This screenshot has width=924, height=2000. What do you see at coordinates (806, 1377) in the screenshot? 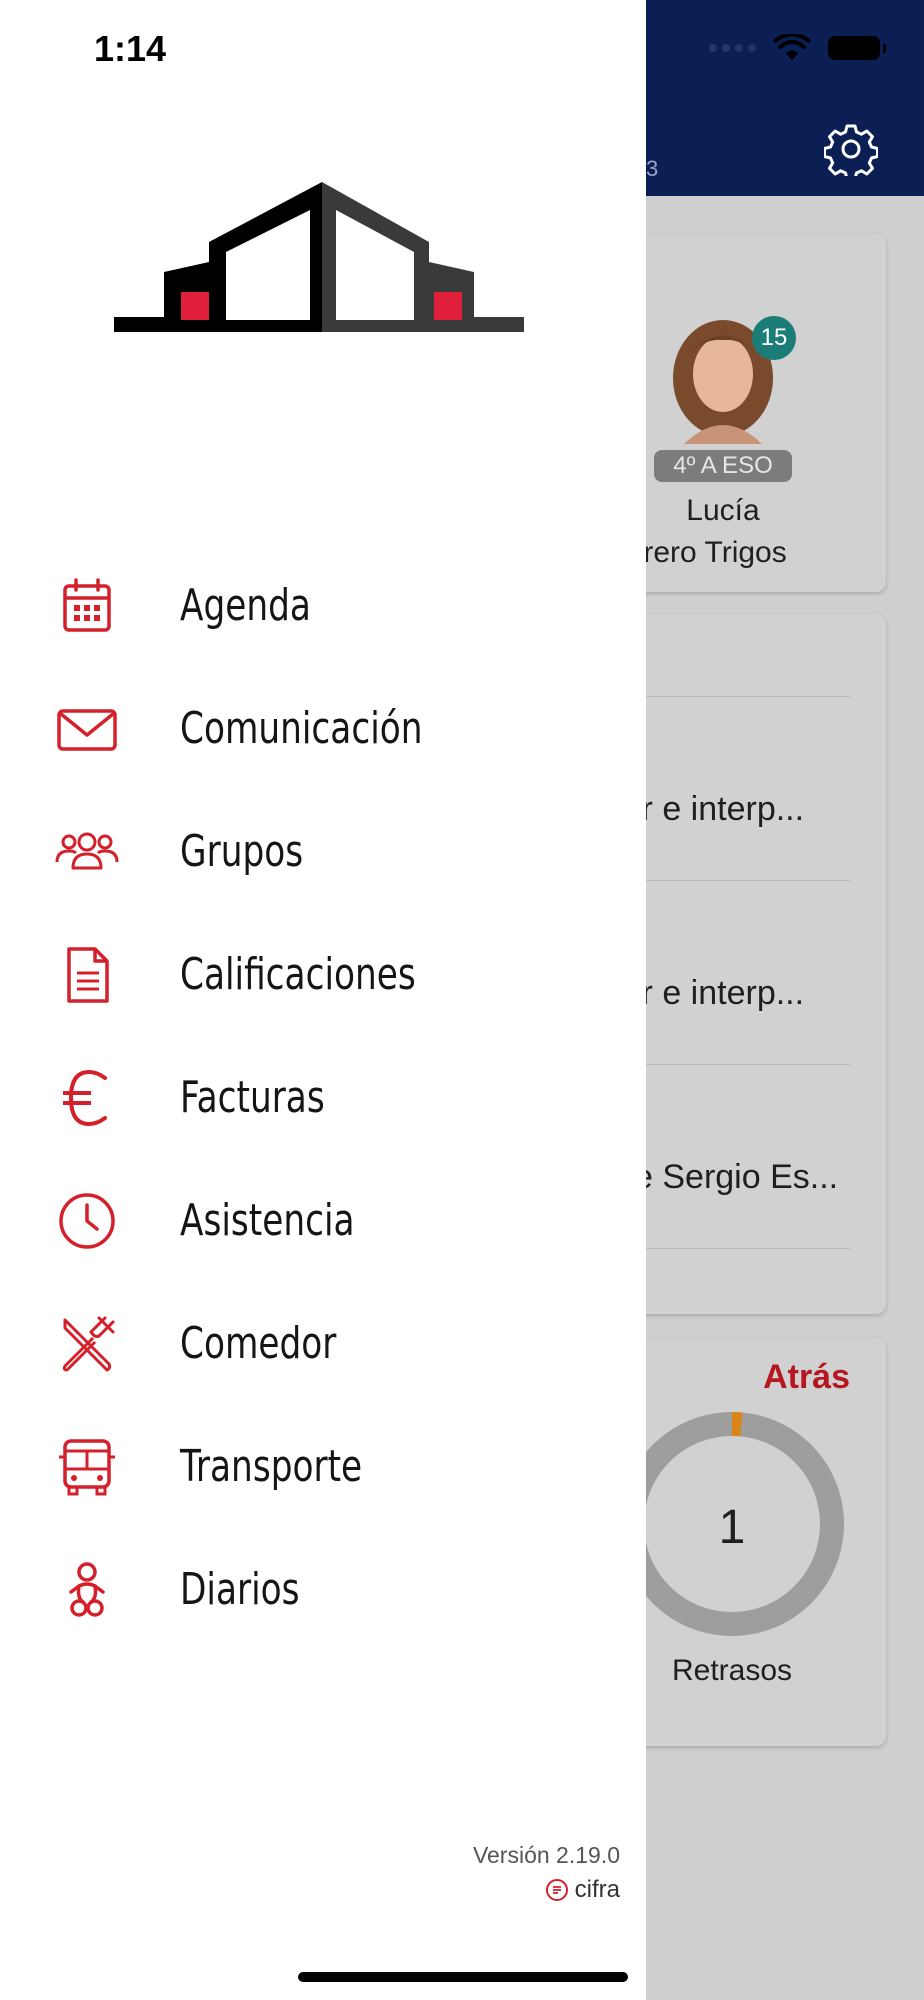
I see `back-link: Atrás` at bounding box center [806, 1377].